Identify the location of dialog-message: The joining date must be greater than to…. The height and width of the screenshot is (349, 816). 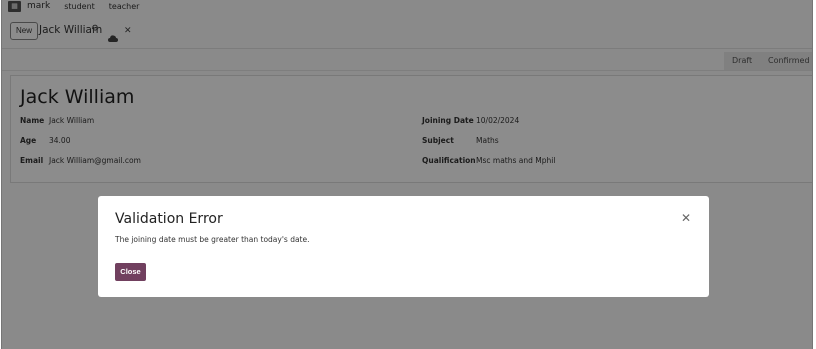
(212, 239).